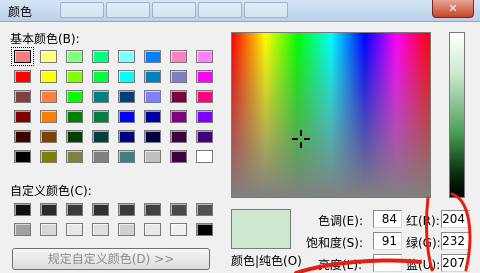  I want to click on red-field: 204, so click(455, 219).